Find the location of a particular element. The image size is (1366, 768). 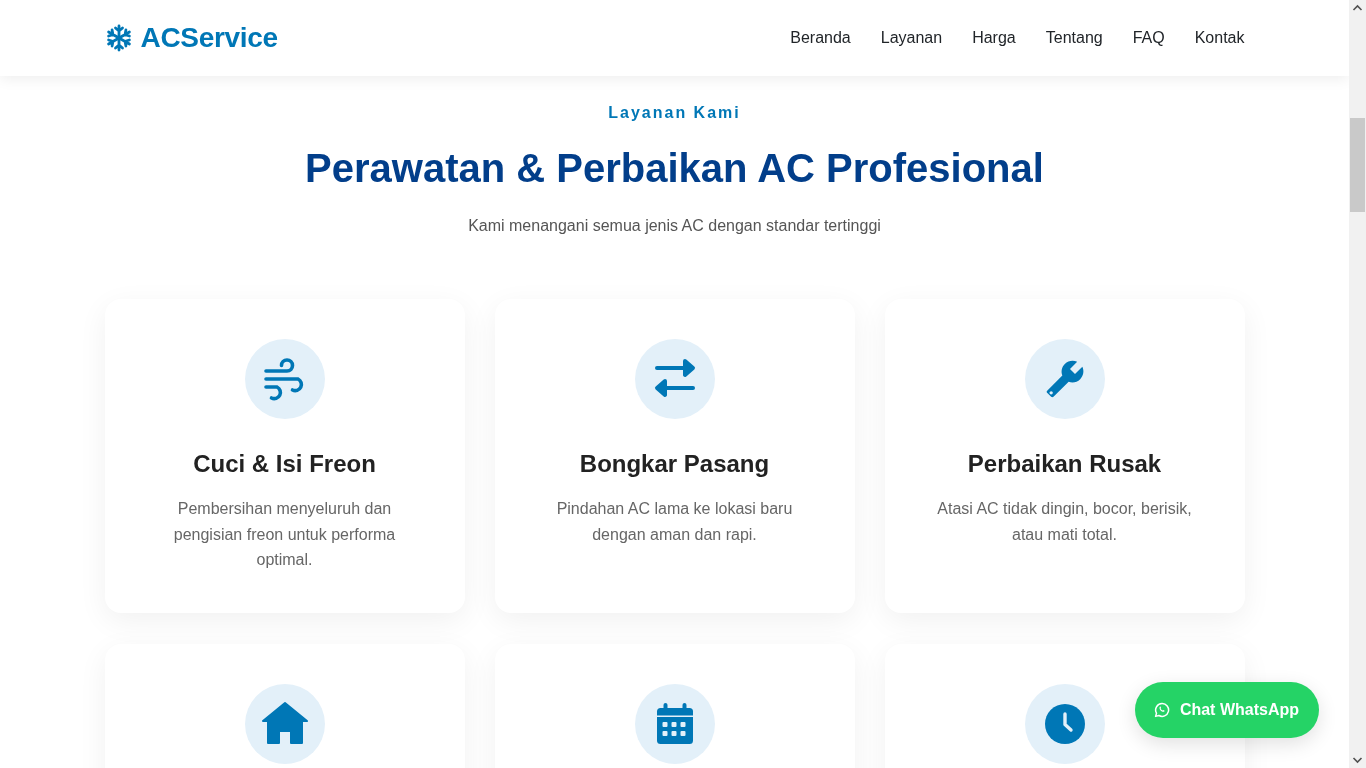

card-title: Bongkar Pasang is located at coordinates (674, 464).